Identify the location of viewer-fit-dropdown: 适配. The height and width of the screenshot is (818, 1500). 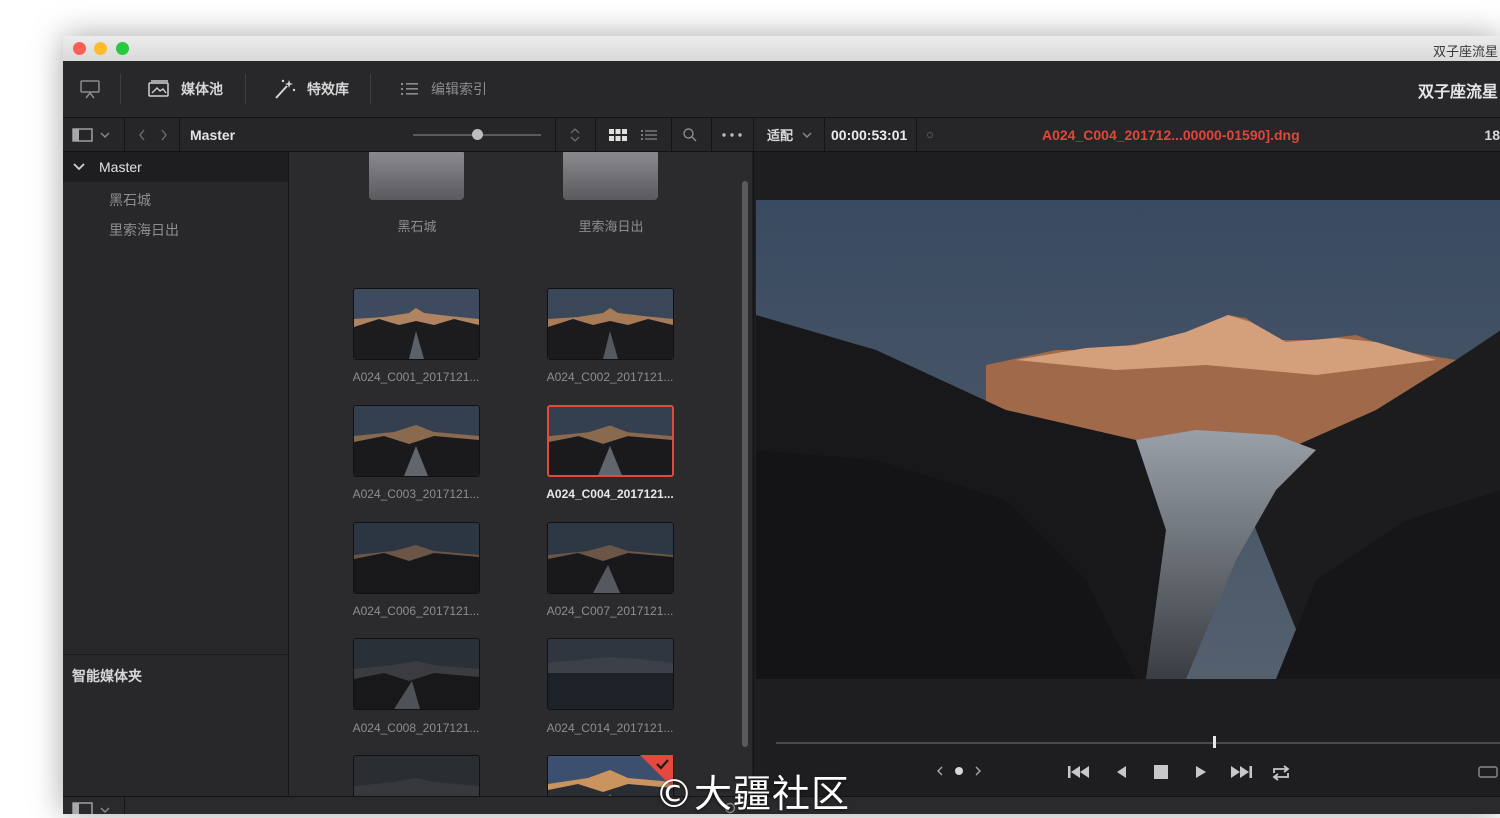
(790, 134).